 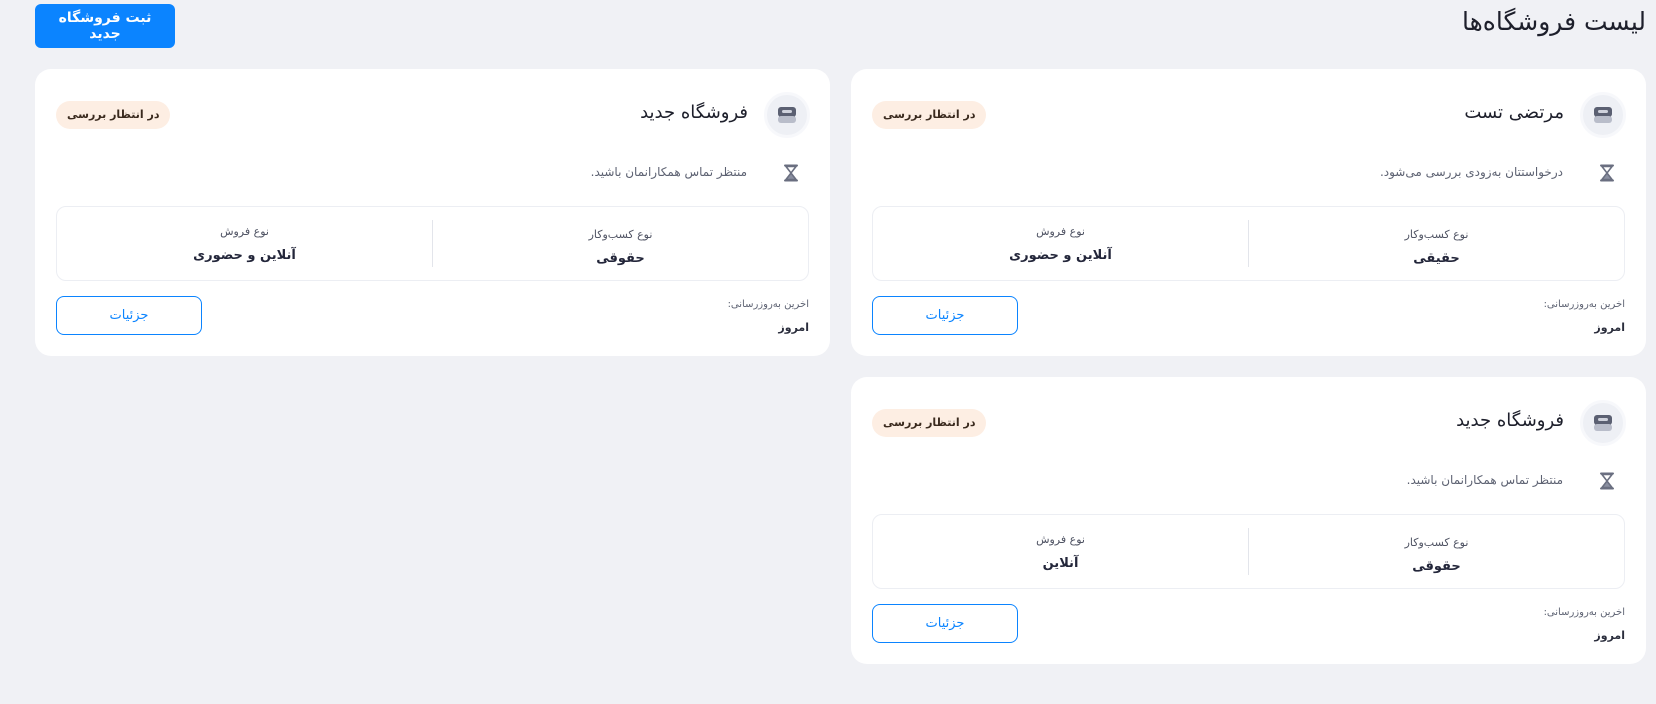 I want to click on sales-type-field: نوع فروش آنلاین, so click(x=1061, y=551).